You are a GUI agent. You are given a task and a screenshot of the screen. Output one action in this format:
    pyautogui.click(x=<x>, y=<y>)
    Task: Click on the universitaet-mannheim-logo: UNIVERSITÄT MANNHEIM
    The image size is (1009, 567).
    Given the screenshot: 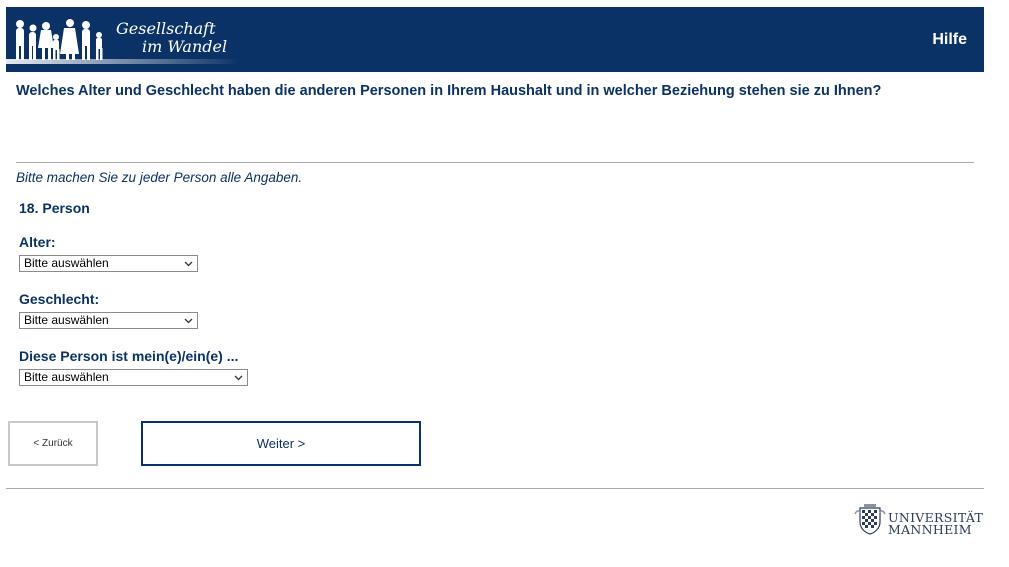 What is the action you would take?
    pyautogui.click(x=919, y=519)
    